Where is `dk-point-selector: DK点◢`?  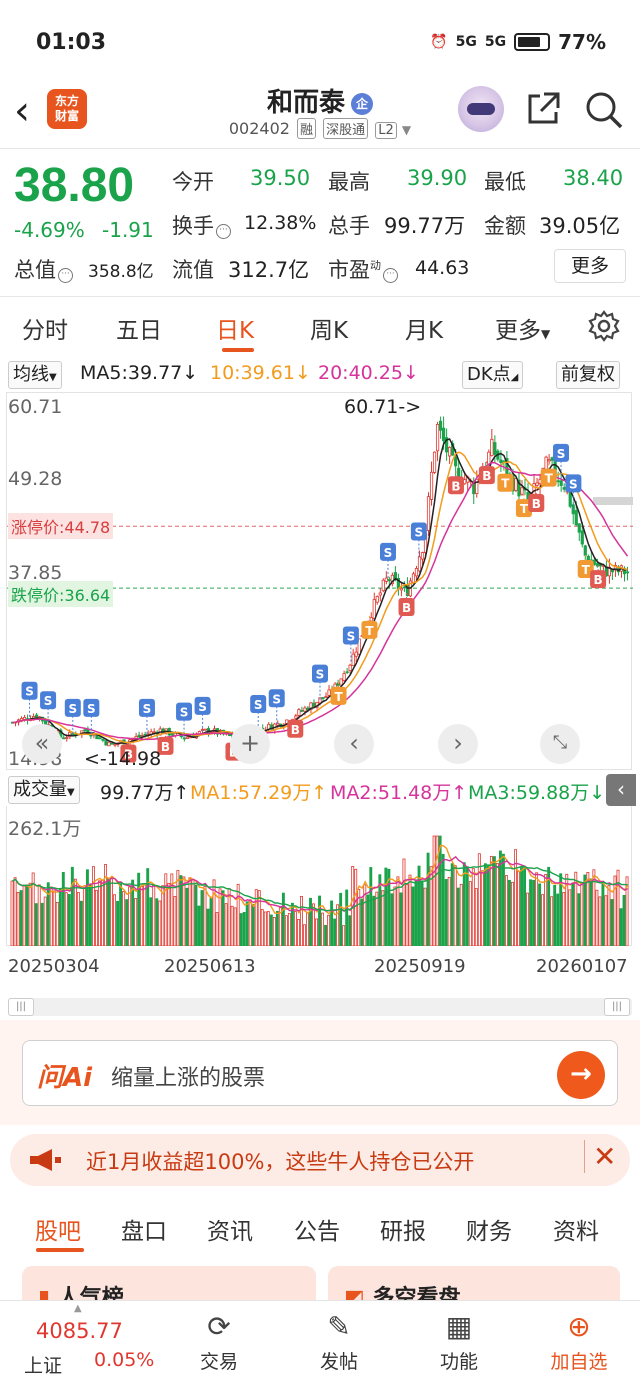
dk-point-selector: DK点◢ is located at coordinates (493, 375).